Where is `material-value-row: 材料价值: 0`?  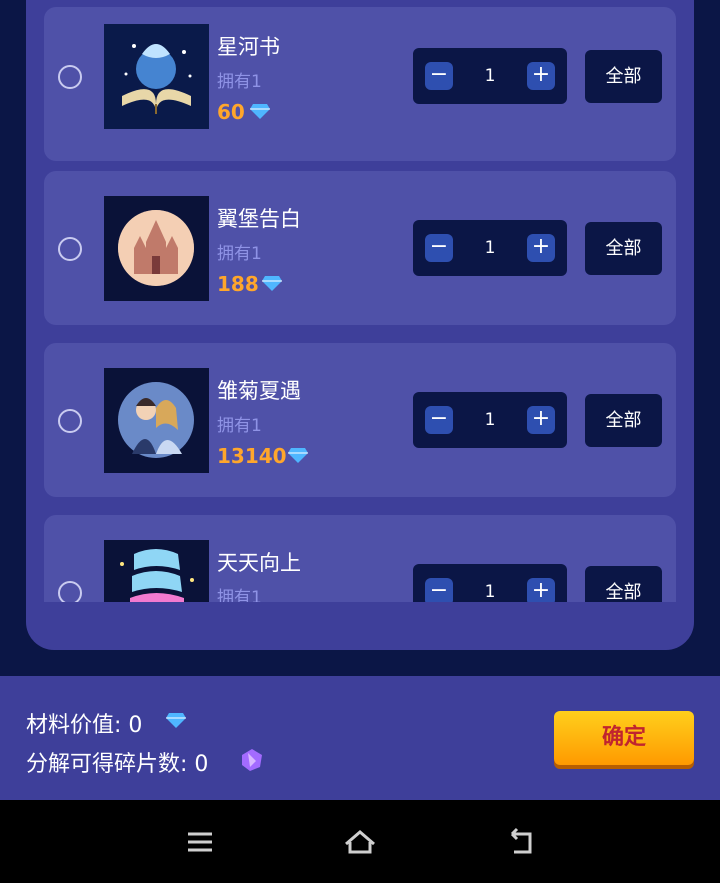
material-value-row: 材料价值: 0 is located at coordinates (84, 723).